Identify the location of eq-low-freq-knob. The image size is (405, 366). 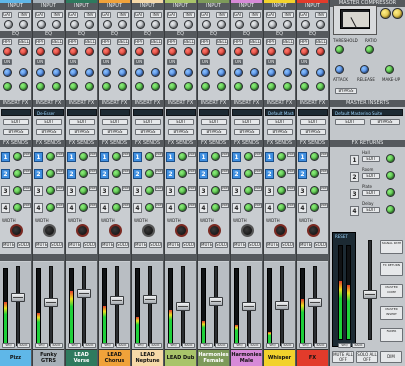
(254, 86).